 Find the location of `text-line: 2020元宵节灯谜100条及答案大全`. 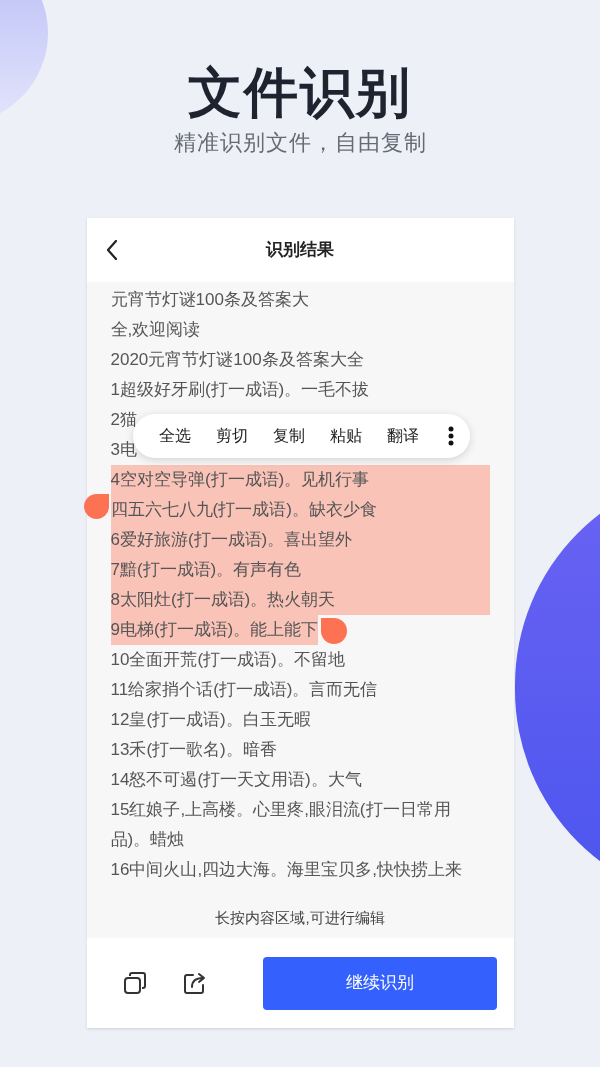

text-line: 2020元宵节灯谜100条及答案大全 is located at coordinates (237, 360).